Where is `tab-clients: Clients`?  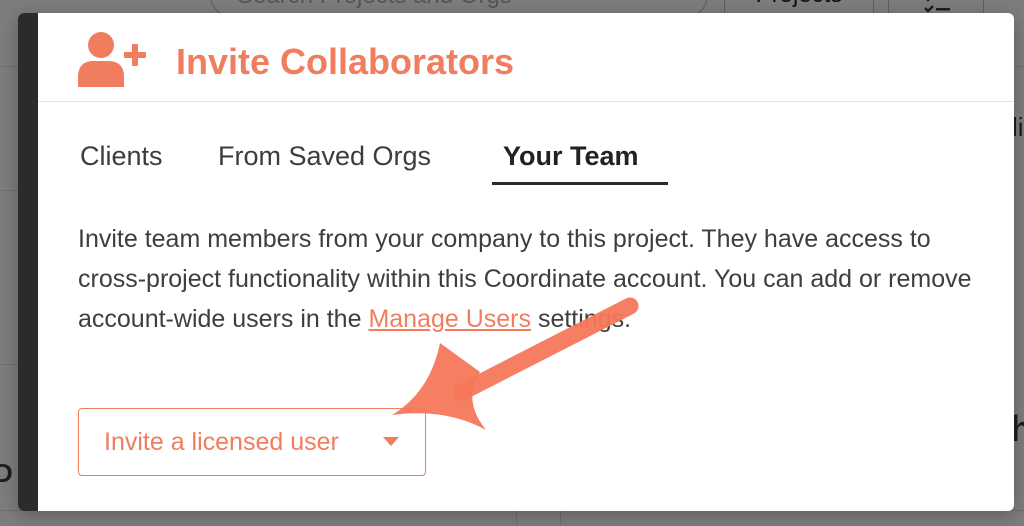 tab-clients: Clients is located at coordinates (121, 158).